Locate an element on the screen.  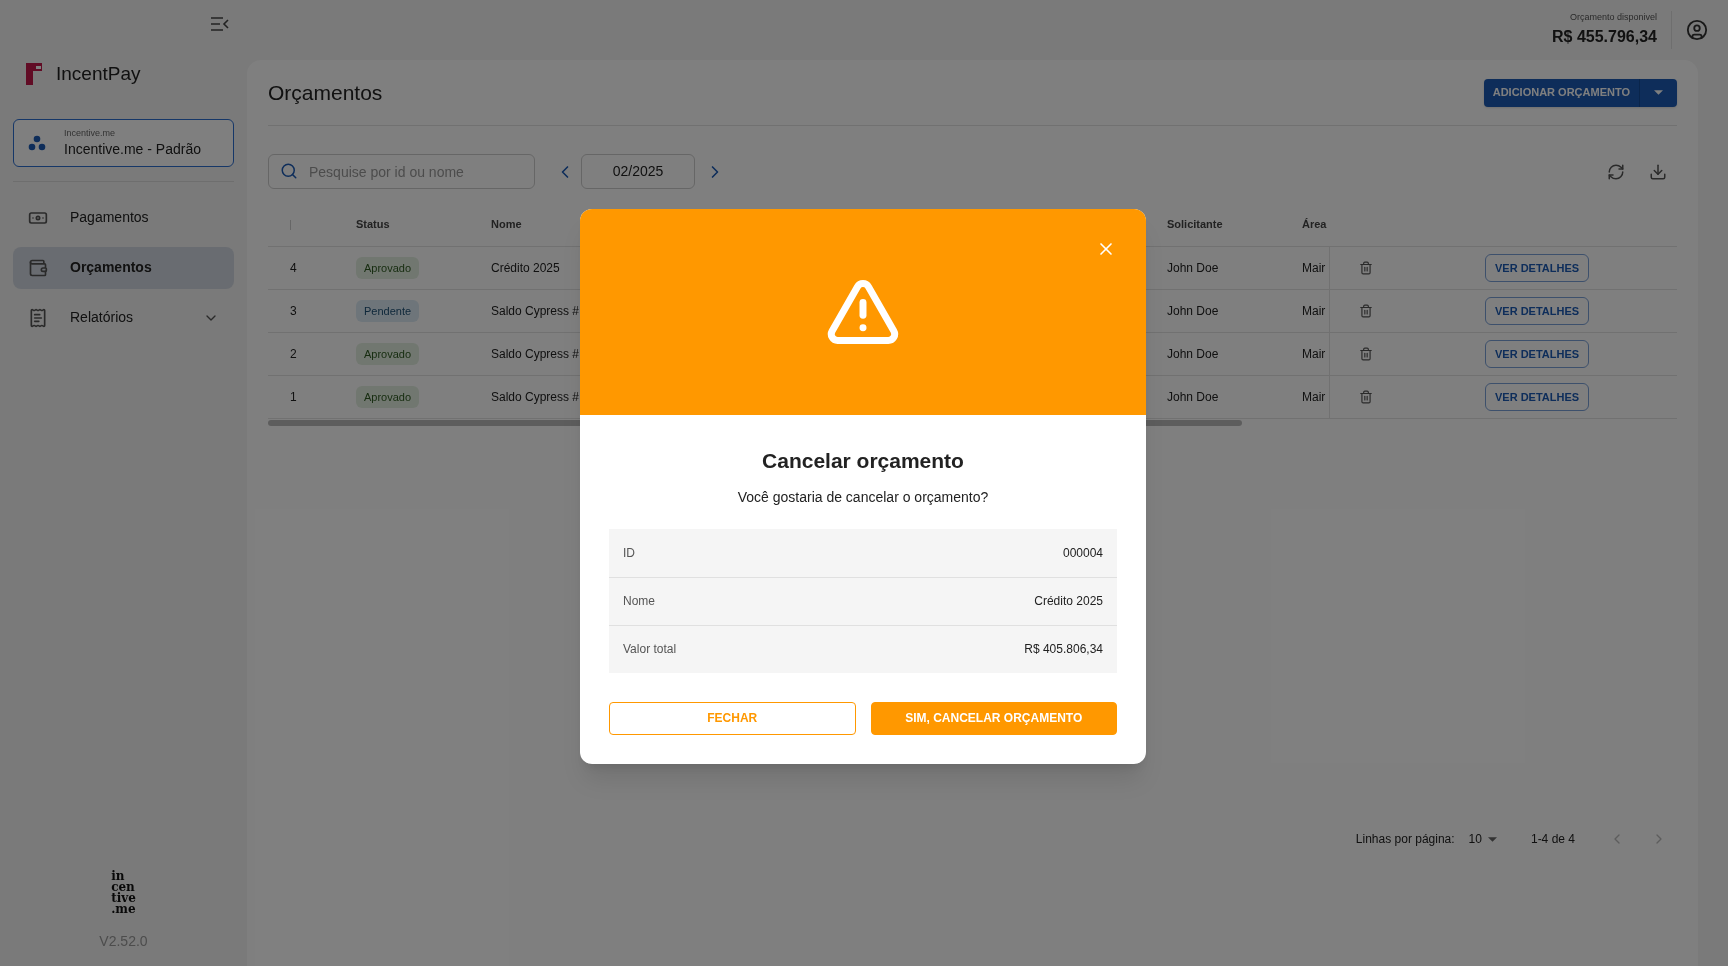
detail-label: Valor total is located at coordinates (650, 649).